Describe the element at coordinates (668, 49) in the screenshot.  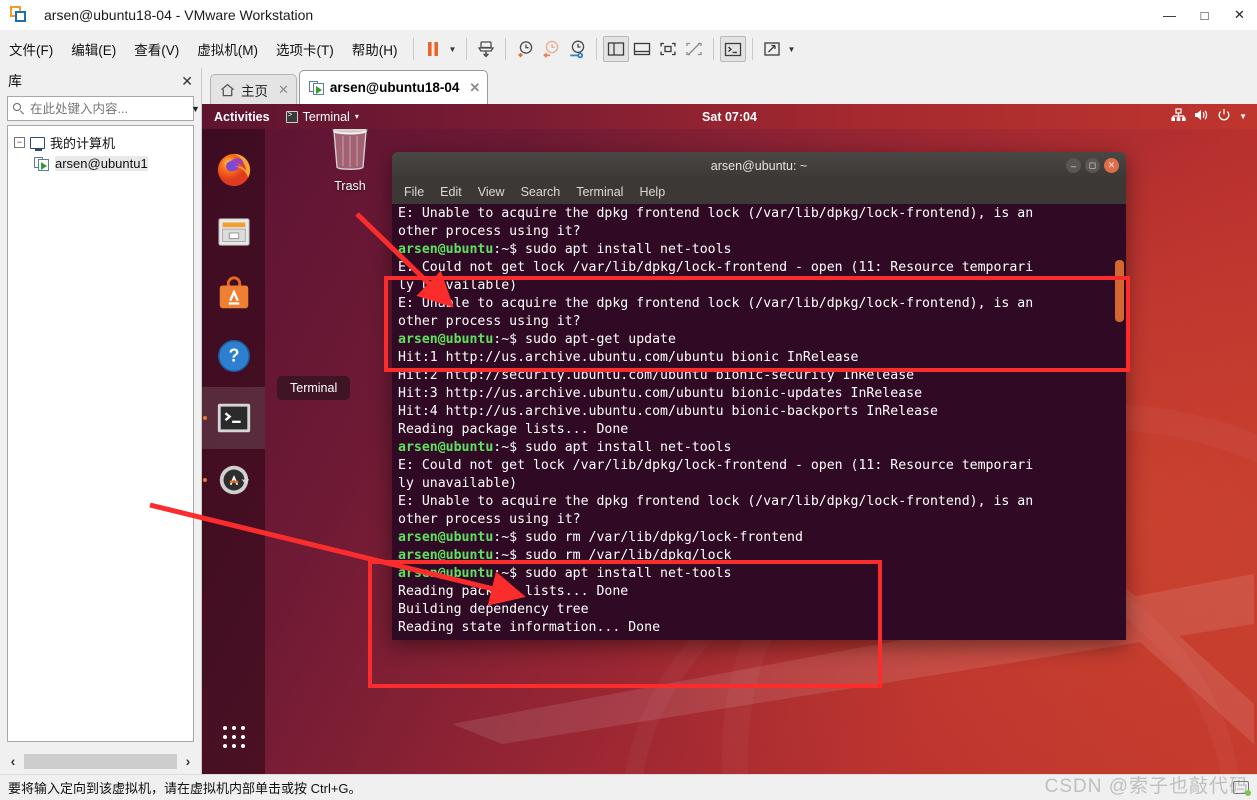
I see `fullscreen-icon` at that location.